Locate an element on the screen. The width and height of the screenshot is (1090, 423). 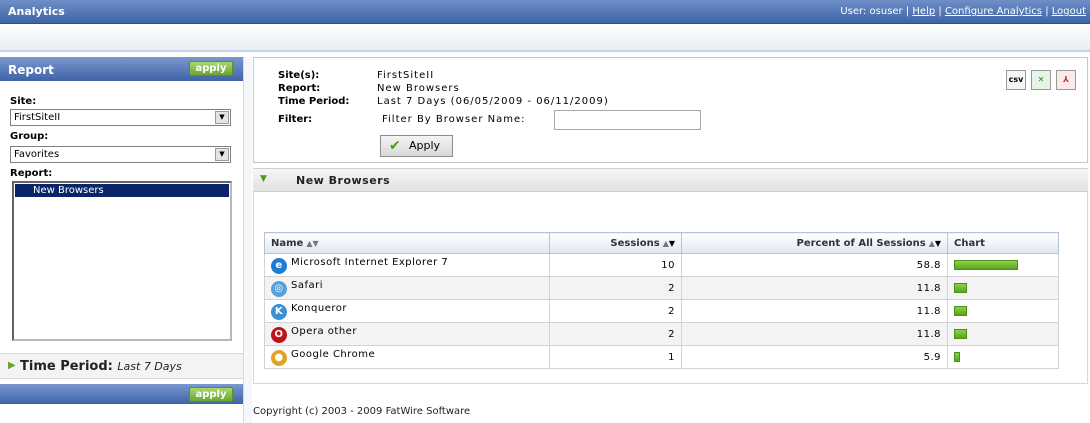
expand-arrow-icon: ▶ is located at coordinates (12, 365).